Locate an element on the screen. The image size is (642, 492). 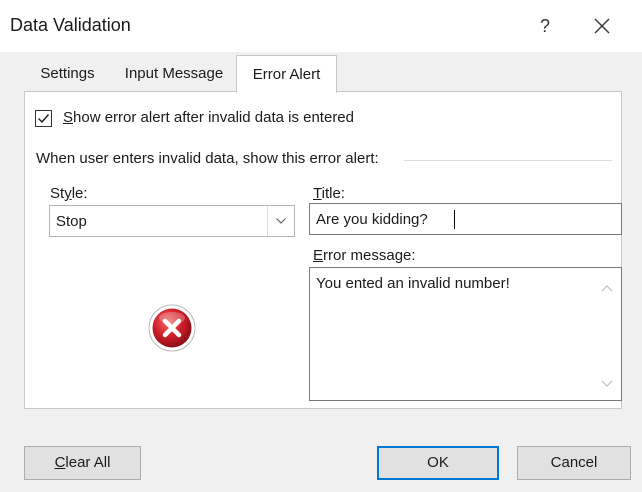
title-bar: Data Validation ? is located at coordinates (321, 26).